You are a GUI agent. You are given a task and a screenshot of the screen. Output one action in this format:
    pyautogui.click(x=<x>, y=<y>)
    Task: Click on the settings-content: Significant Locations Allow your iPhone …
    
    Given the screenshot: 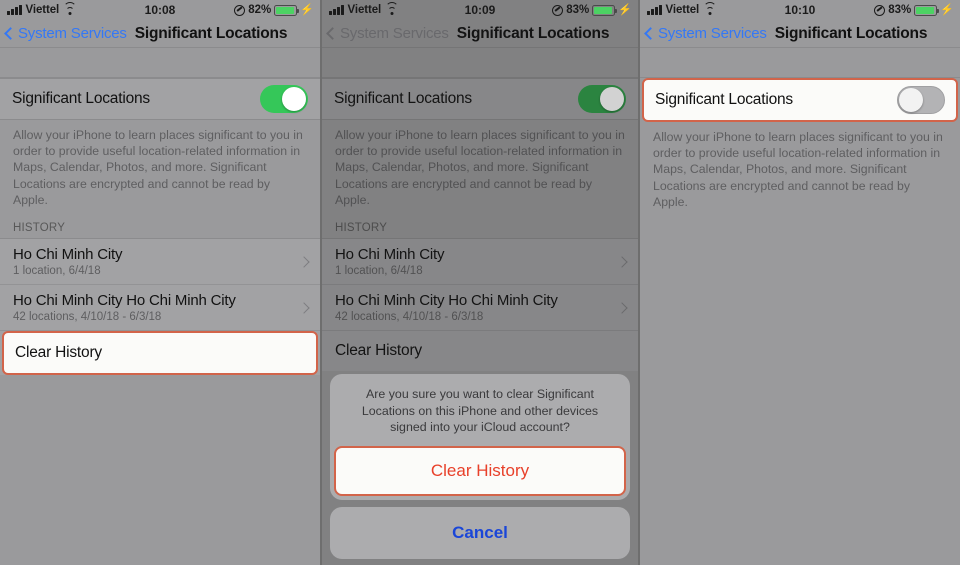 What is the action you would take?
    pyautogui.click(x=800, y=134)
    